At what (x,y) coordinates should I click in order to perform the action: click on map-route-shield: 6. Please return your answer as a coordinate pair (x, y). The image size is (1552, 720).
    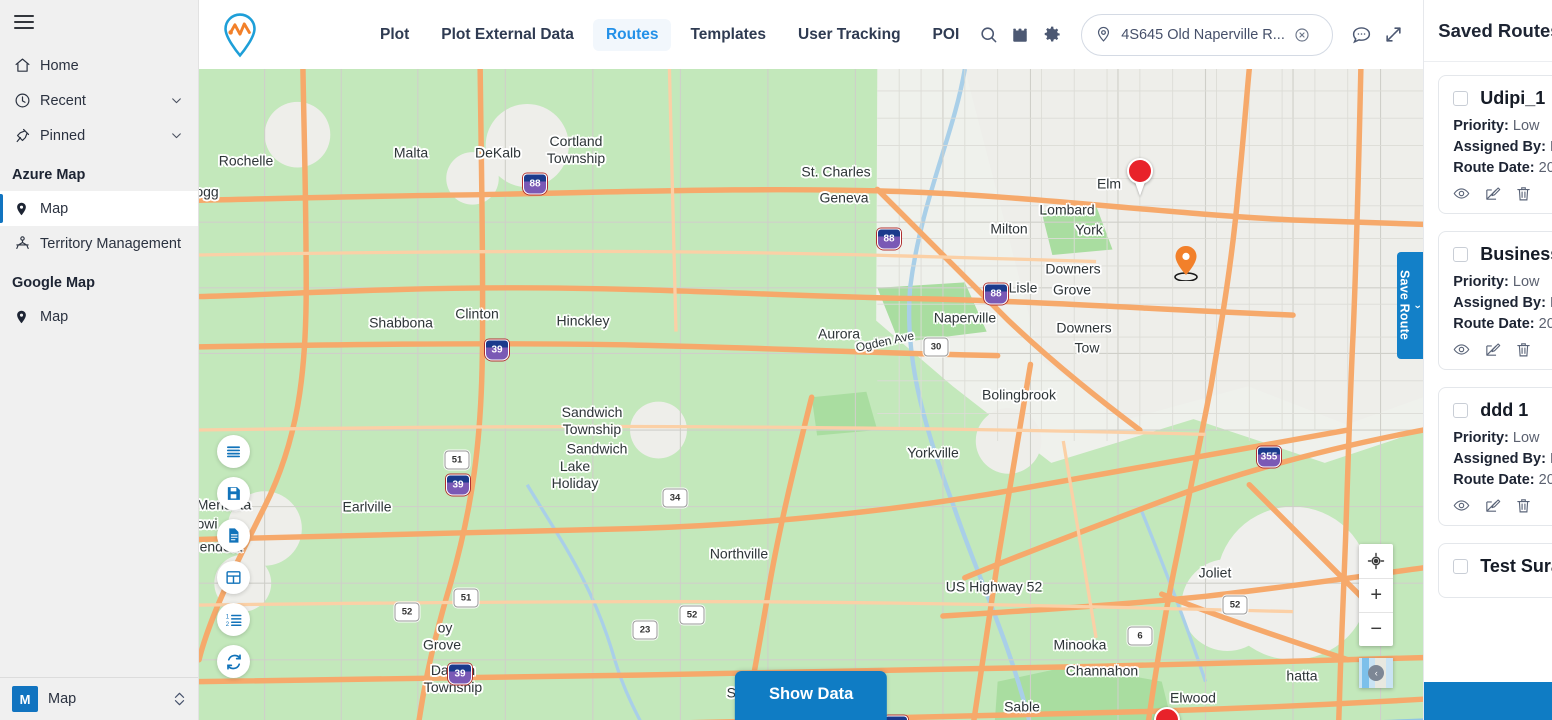
    Looking at the image, I should click on (1140, 636).